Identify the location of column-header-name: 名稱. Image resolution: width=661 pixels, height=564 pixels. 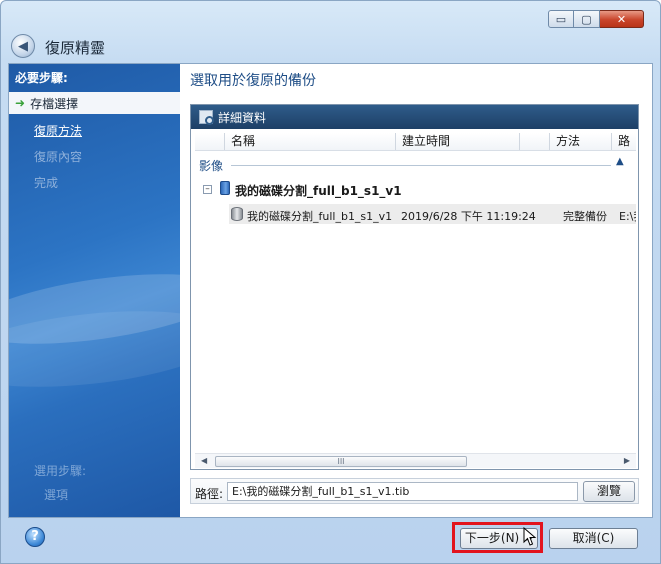
(310, 141).